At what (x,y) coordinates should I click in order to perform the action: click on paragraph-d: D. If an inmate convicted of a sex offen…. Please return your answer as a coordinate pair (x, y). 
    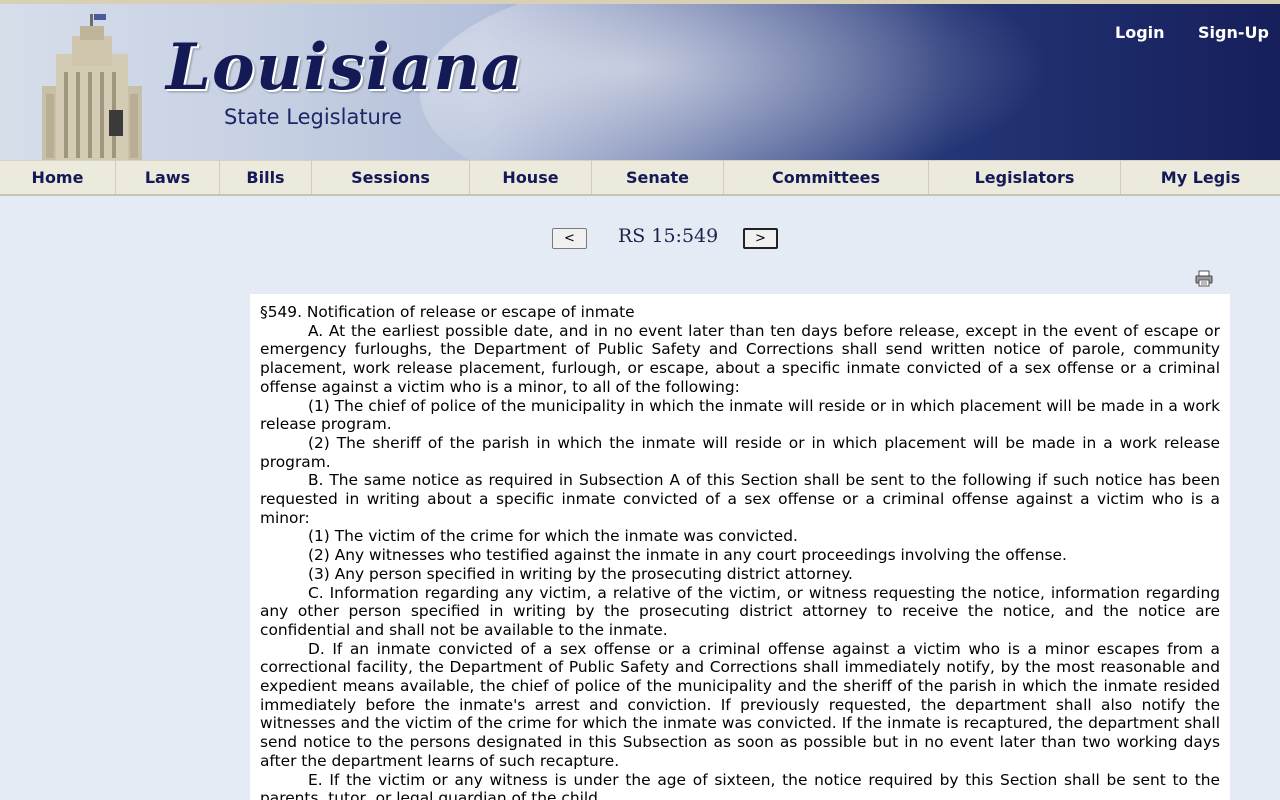
    Looking at the image, I should click on (740, 704).